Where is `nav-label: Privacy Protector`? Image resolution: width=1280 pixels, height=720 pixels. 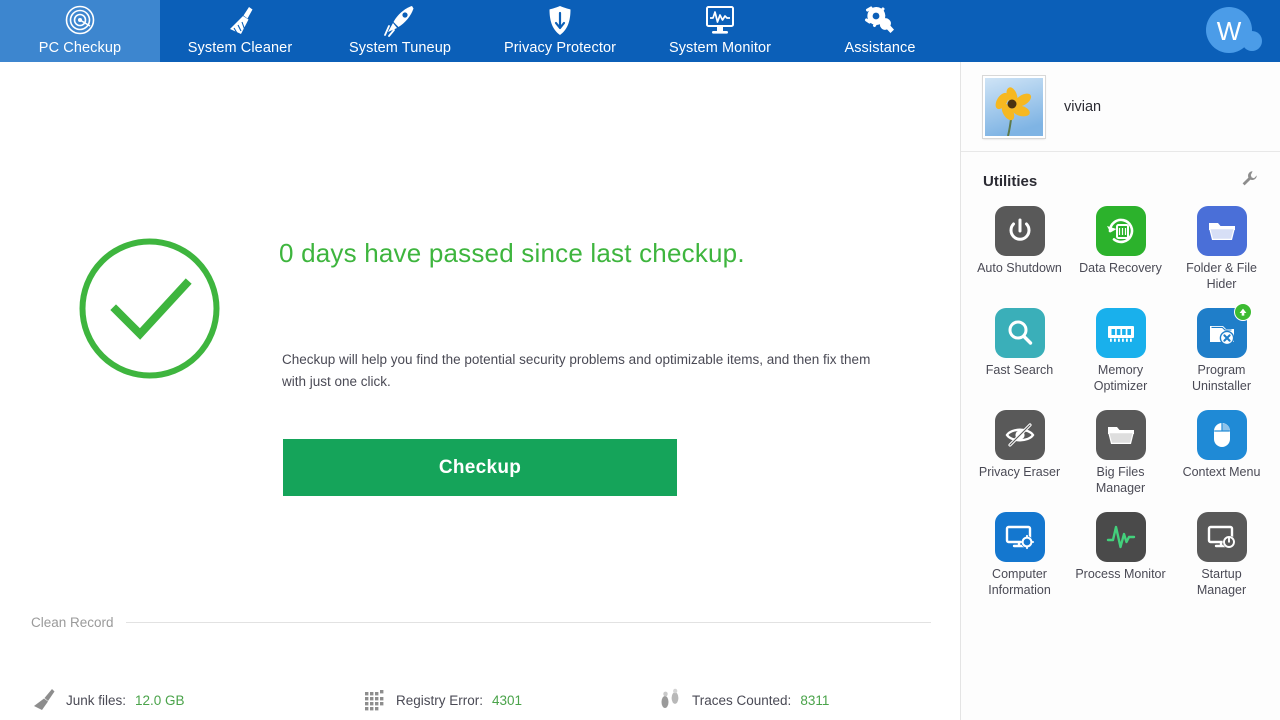
nav-label: Privacy Protector is located at coordinates (560, 48).